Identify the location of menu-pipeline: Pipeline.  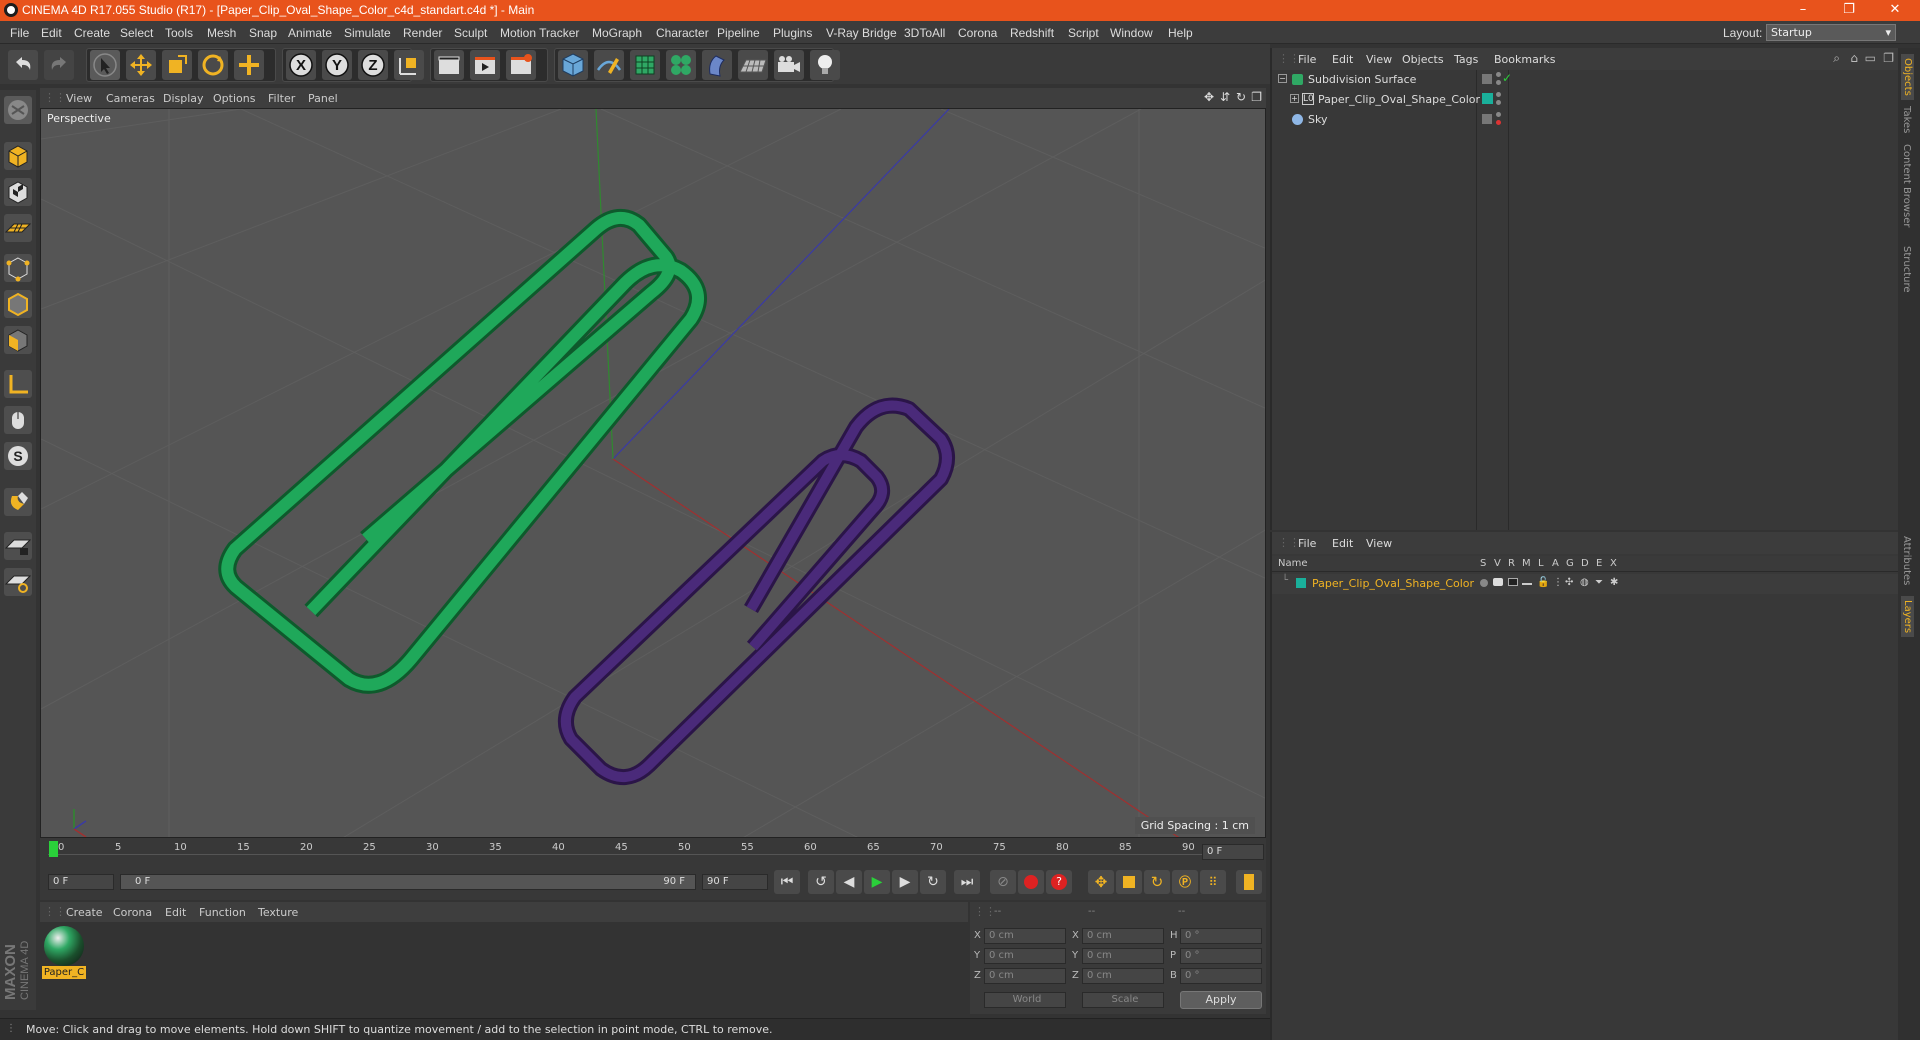
(738, 33).